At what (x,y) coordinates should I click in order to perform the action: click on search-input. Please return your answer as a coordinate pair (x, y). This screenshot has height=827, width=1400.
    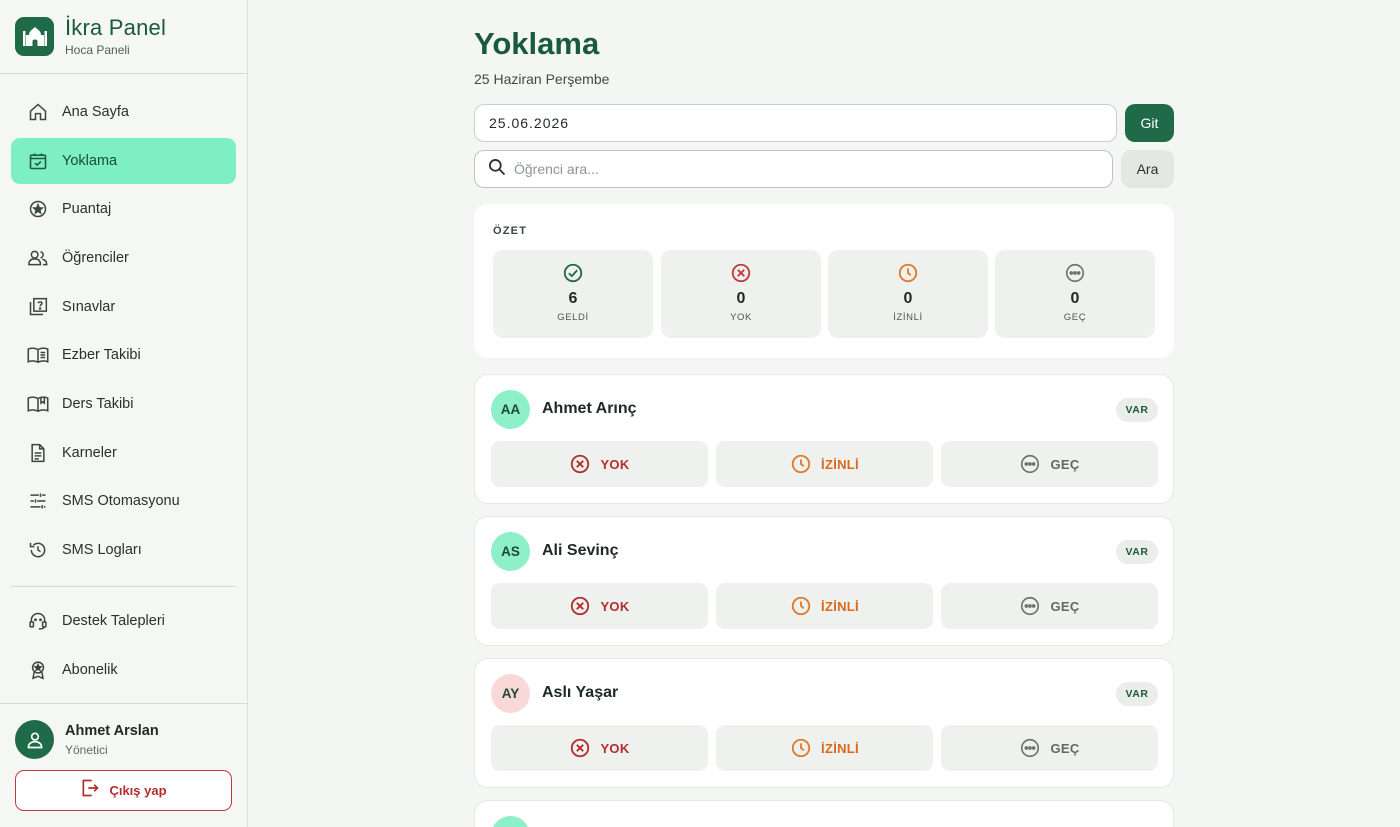
    Looking at the image, I should click on (794, 169).